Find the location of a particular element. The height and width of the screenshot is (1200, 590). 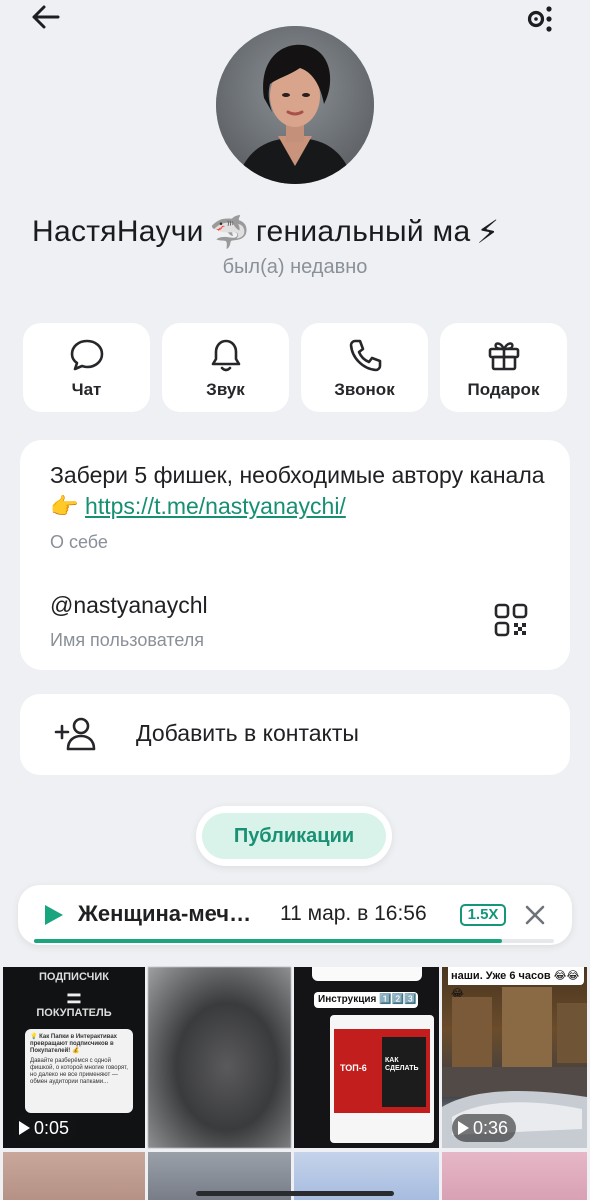

chat-bubble-icon is located at coordinates (87, 355).